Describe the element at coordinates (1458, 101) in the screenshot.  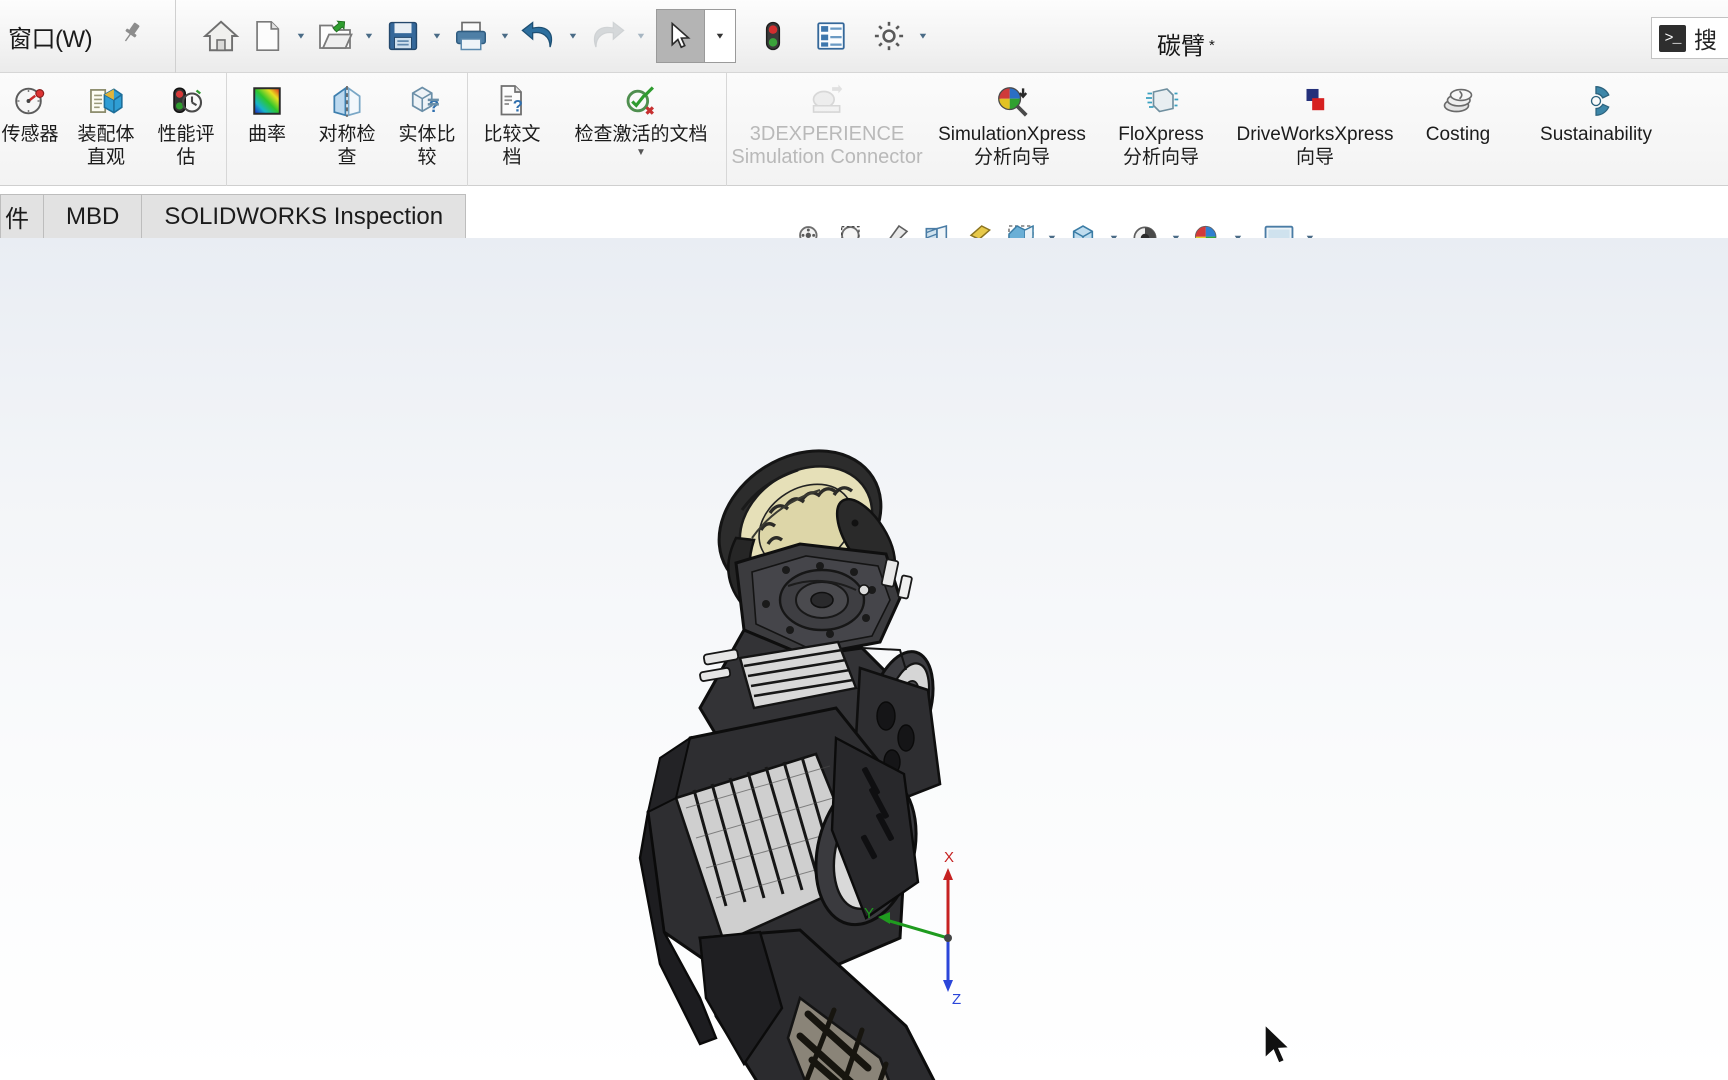
I see `costing-icon` at that location.